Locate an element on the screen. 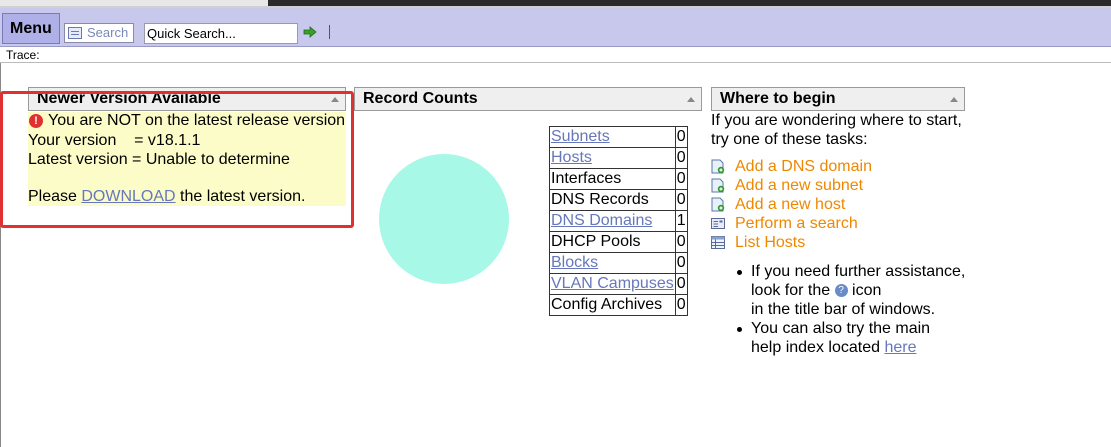  toolbar-separator is located at coordinates (329, 32).